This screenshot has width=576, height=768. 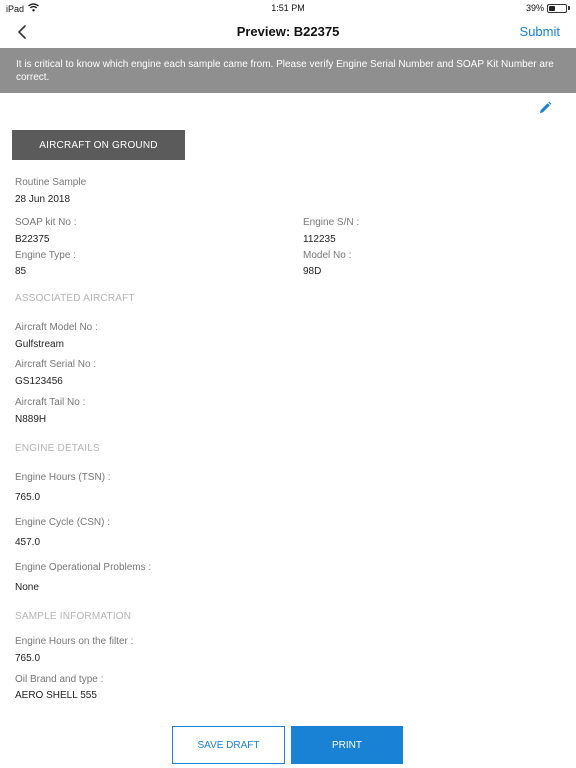 What do you see at coordinates (28, 497) in the screenshot?
I see `engine-hours-value: 765.0` at bounding box center [28, 497].